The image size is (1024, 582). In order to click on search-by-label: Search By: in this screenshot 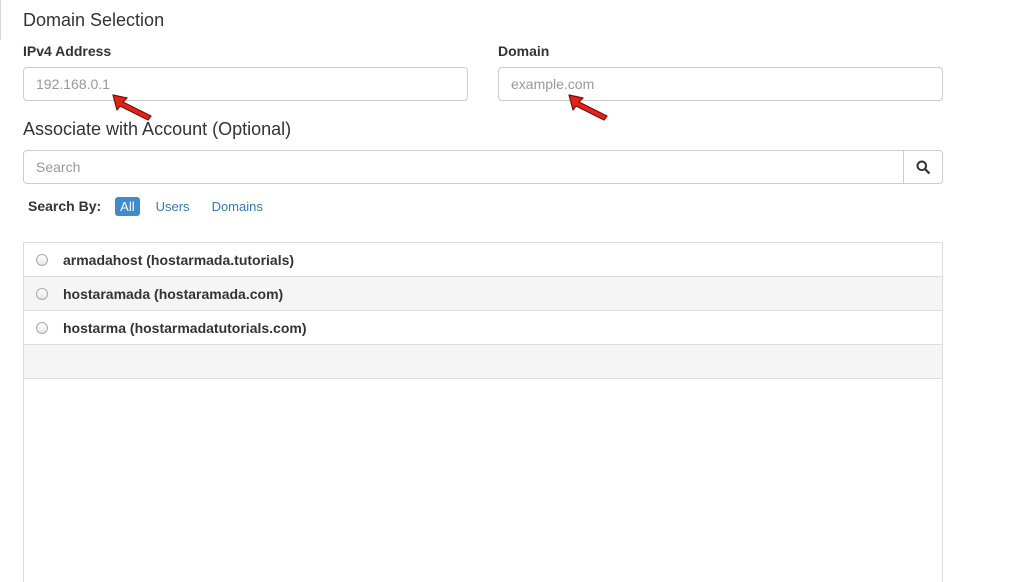, I will do `click(65, 206)`.